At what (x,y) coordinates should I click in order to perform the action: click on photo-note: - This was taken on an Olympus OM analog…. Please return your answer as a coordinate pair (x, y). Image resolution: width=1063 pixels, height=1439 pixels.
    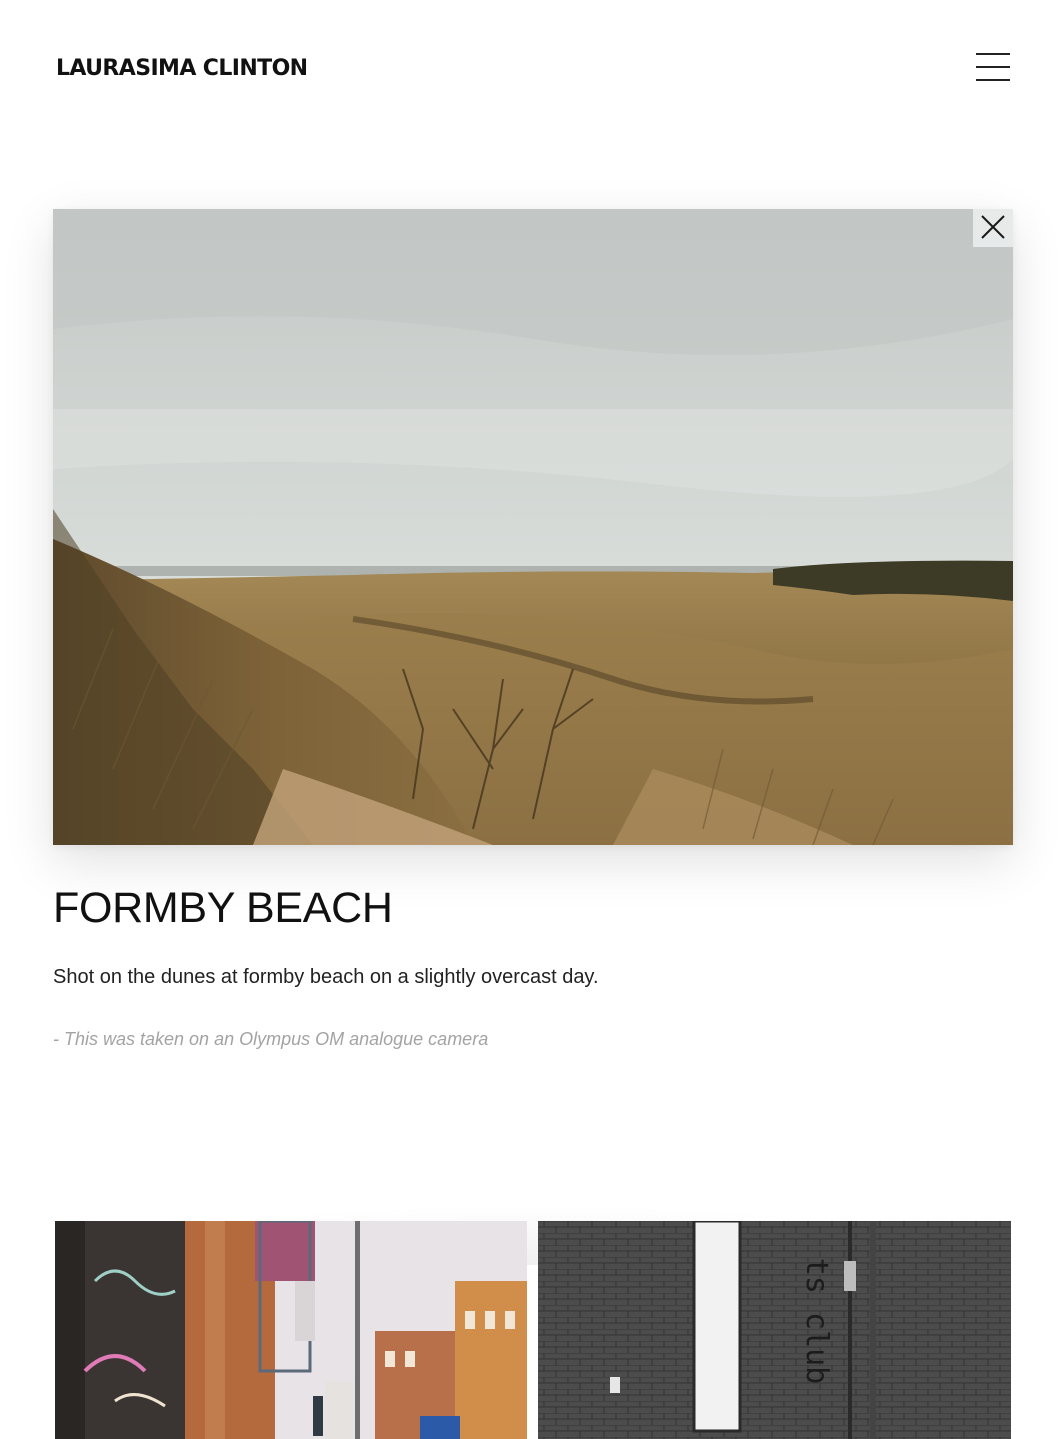
    Looking at the image, I should click on (271, 1039).